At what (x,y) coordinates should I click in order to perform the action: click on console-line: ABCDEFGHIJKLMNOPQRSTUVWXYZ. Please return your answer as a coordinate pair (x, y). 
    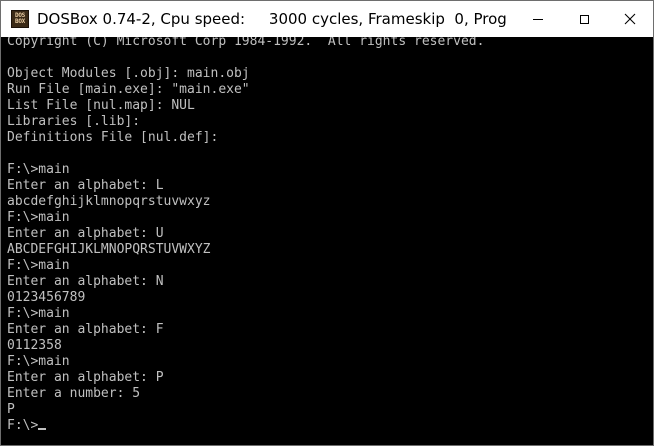
    Looking at the image, I should click on (109, 249).